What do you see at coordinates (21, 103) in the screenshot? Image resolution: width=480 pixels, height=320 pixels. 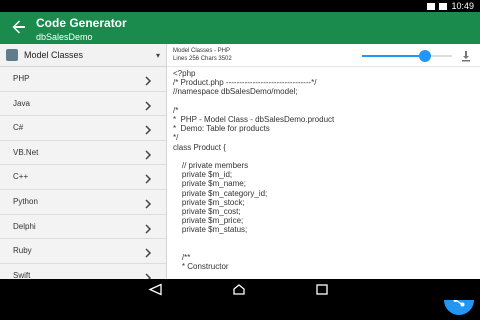 I see `language-item-label: Java` at bounding box center [21, 103].